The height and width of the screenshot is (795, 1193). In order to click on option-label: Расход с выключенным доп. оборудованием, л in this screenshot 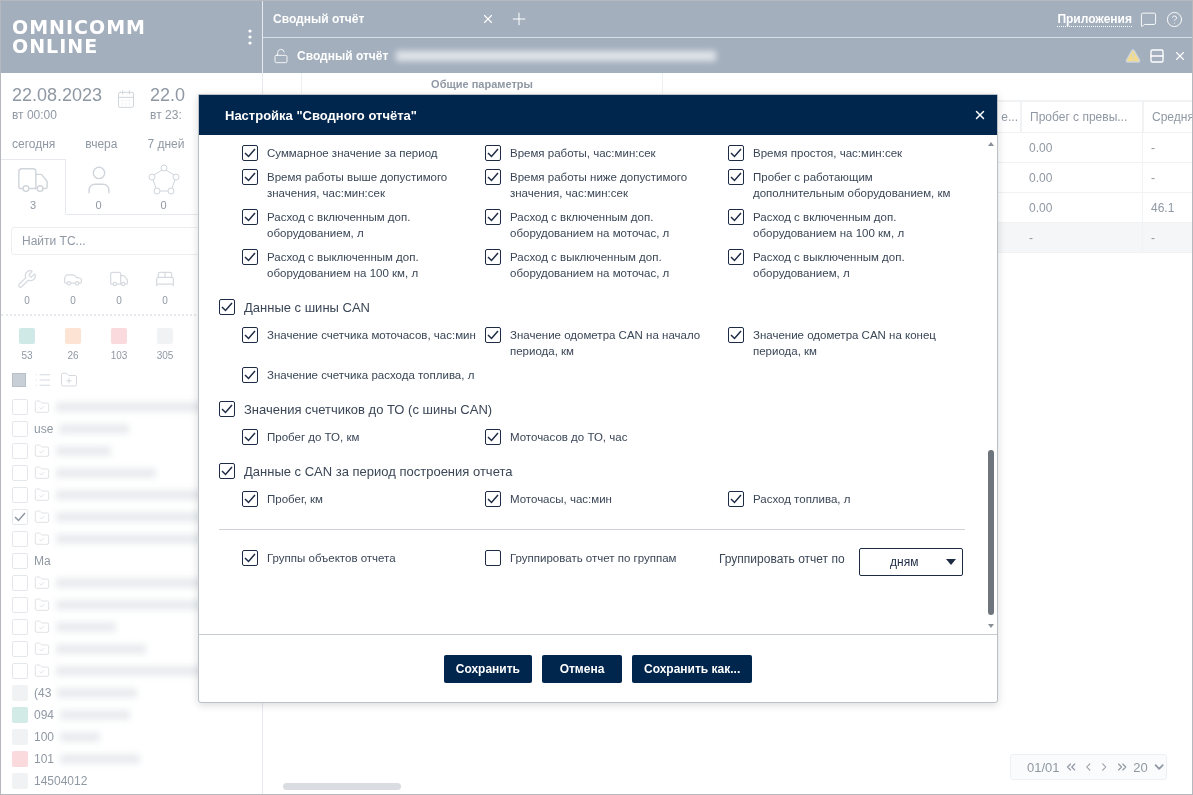, I will do `click(855, 265)`.